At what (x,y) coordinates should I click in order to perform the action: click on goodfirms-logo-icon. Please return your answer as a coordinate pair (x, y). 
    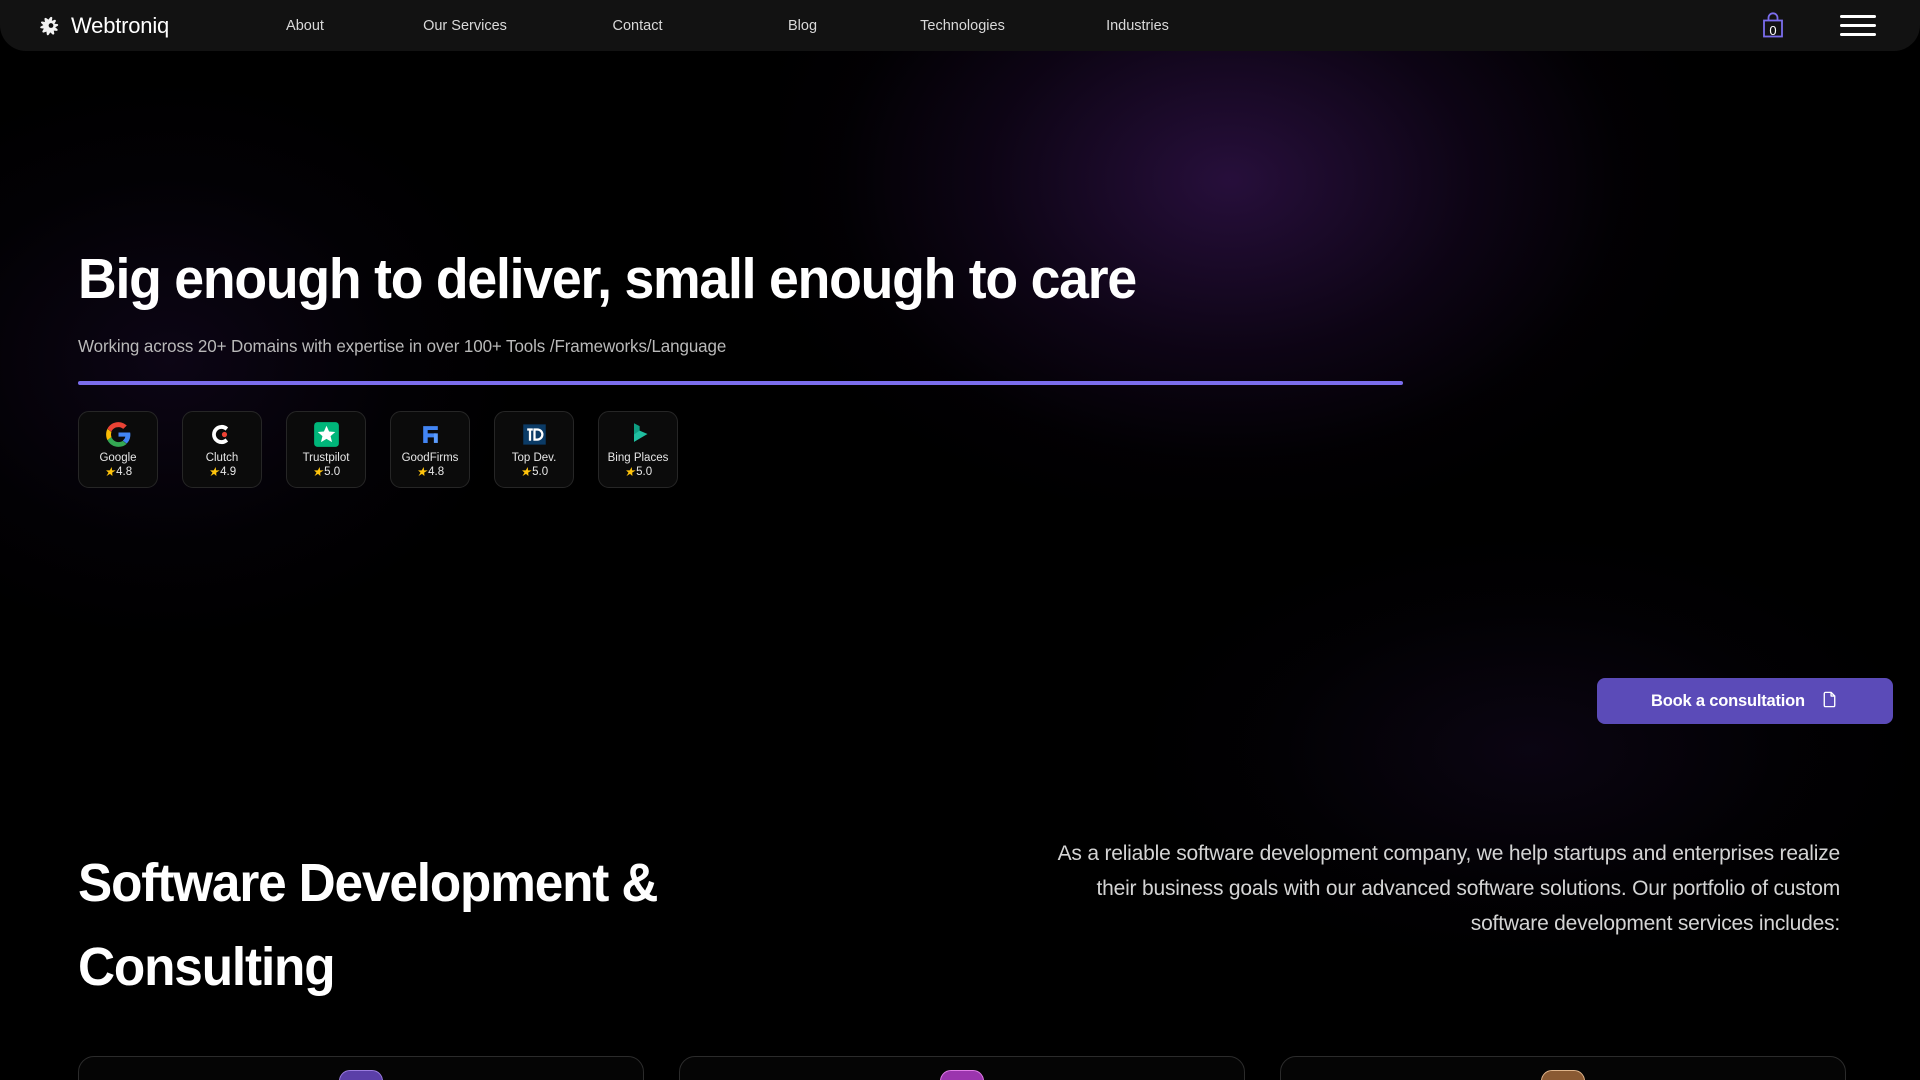
    Looking at the image, I should click on (430, 434).